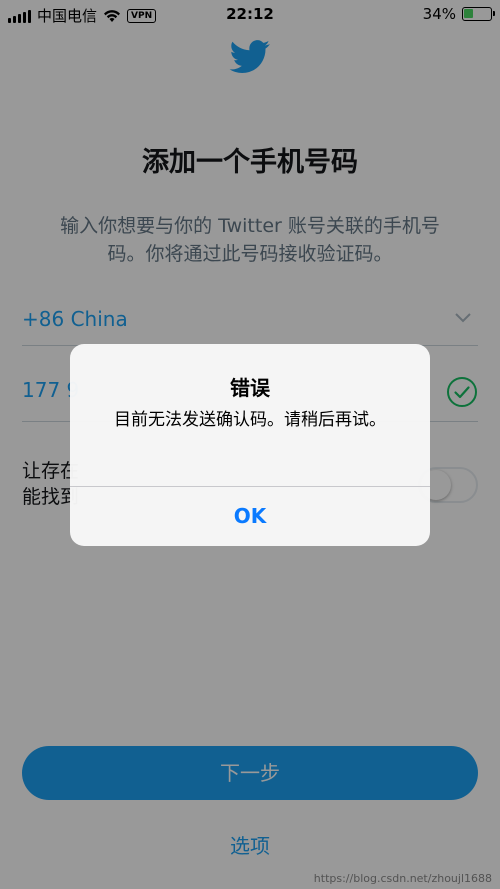 This screenshot has width=500, height=889. What do you see at coordinates (250, 388) in the screenshot?
I see `alert-title: 错误` at bounding box center [250, 388].